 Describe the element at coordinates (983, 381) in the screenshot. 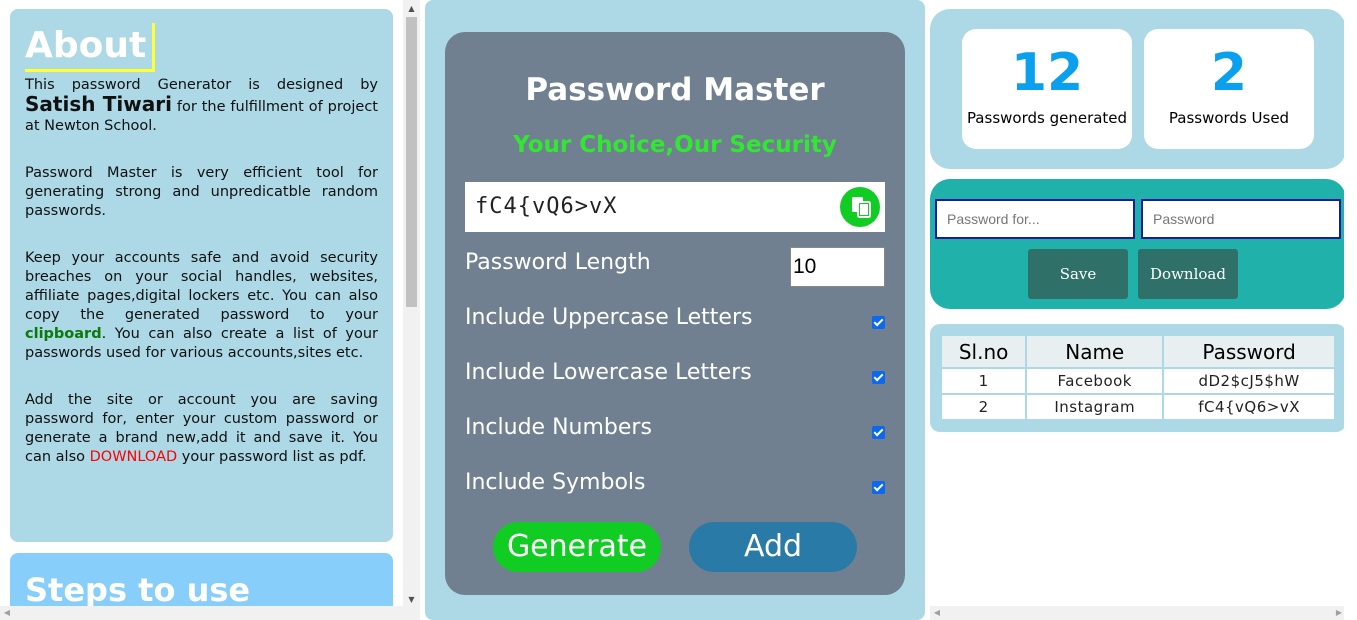

I see `row-sl-no: 1` at that location.